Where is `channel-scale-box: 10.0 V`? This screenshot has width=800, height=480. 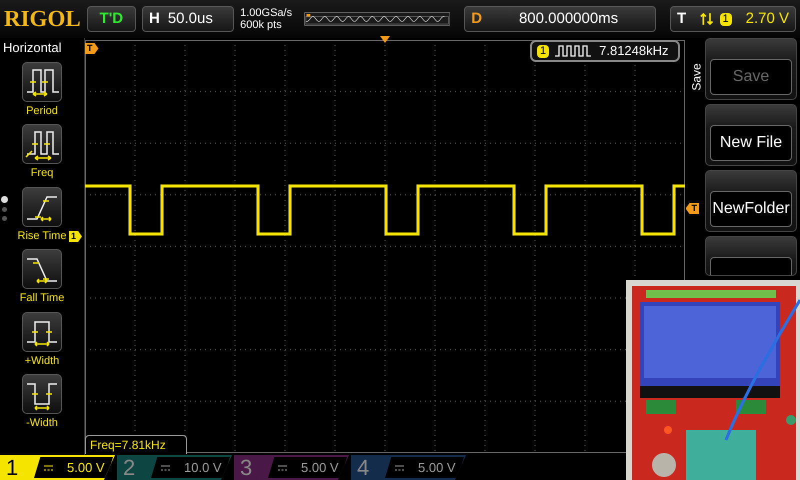 channel-scale-box: 10.0 V is located at coordinates (185, 467).